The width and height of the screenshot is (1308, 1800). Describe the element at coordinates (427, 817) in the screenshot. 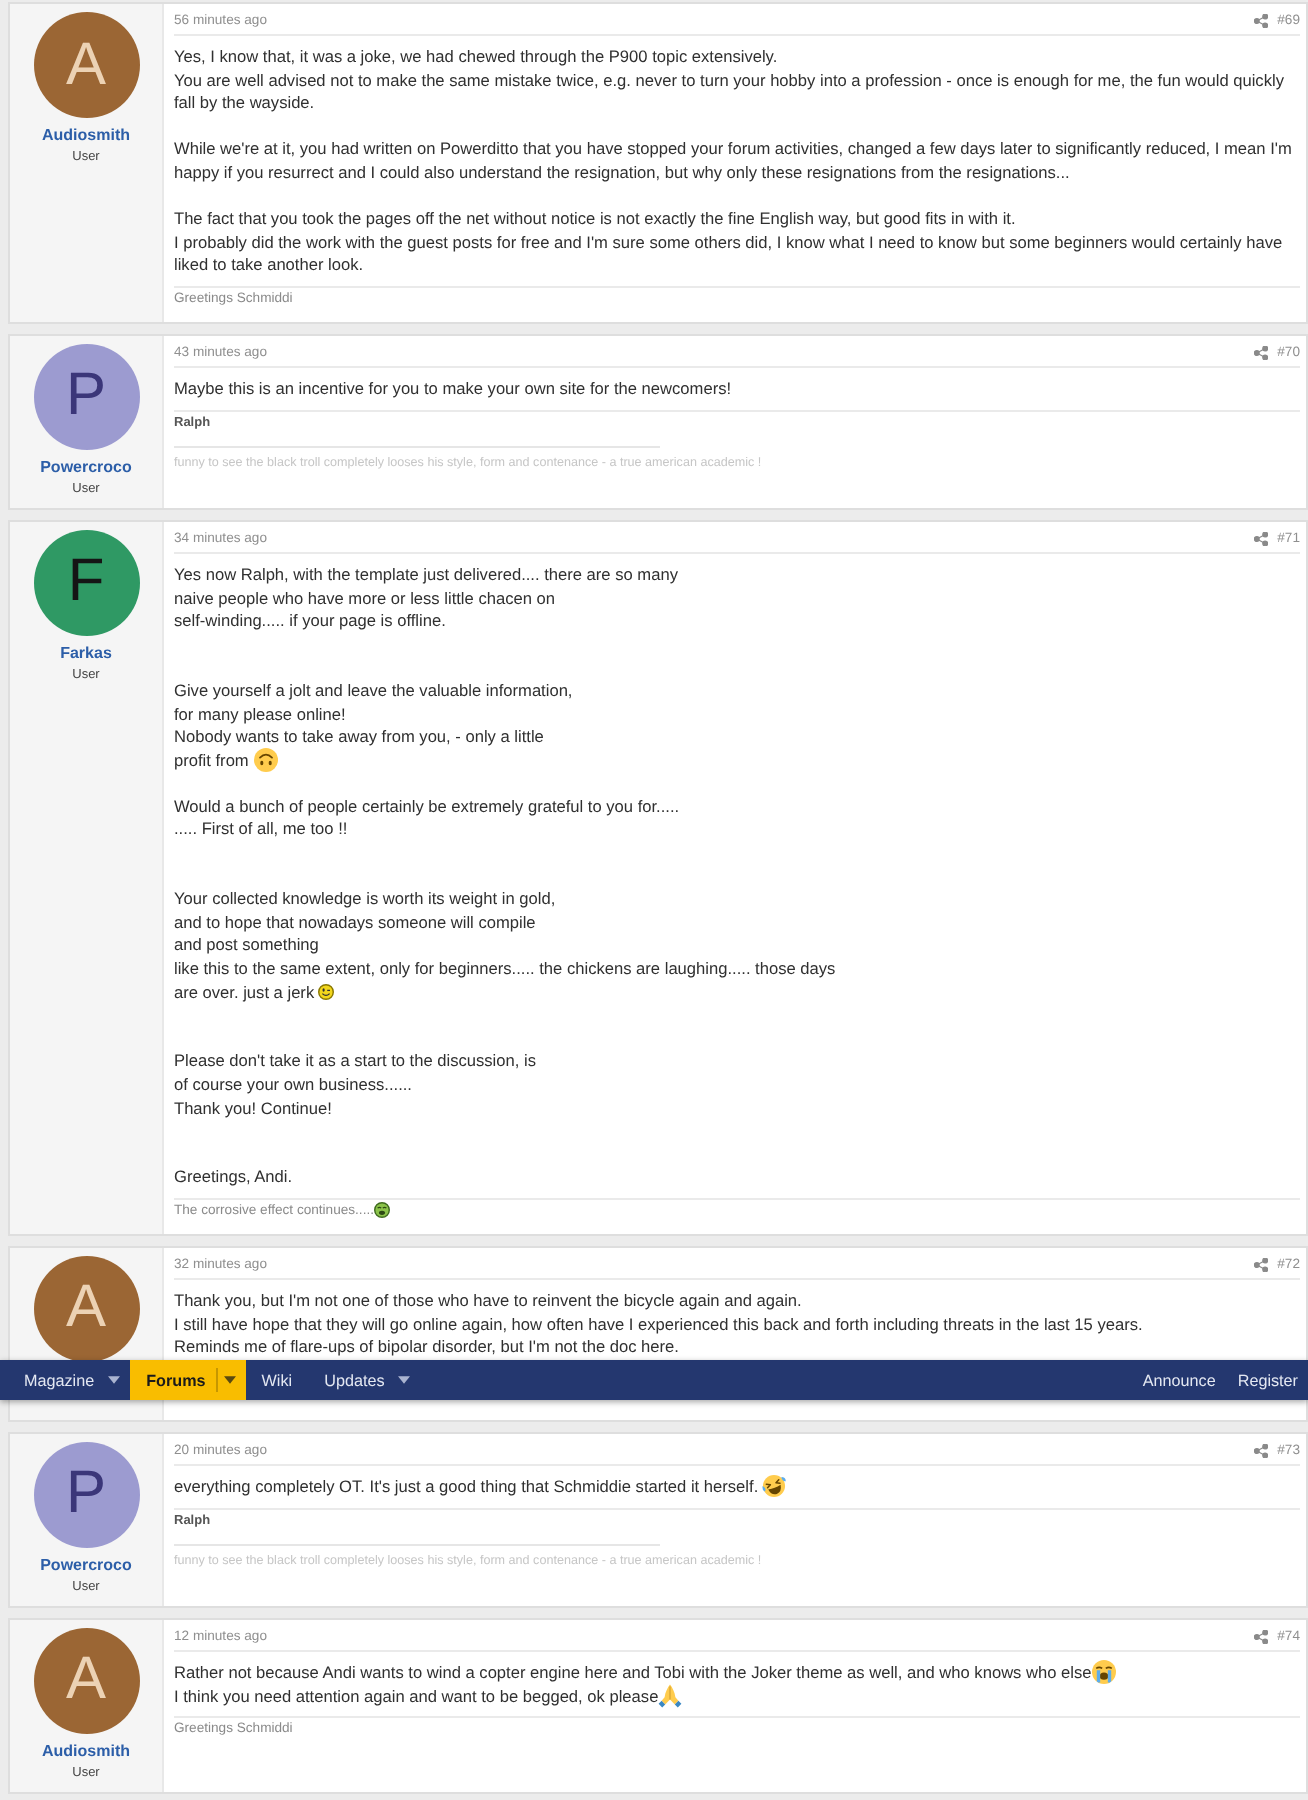

I see `post-text: Would a bunch of people certainly be extremely grateful to you for..... ..... First of all, me too !!` at that location.